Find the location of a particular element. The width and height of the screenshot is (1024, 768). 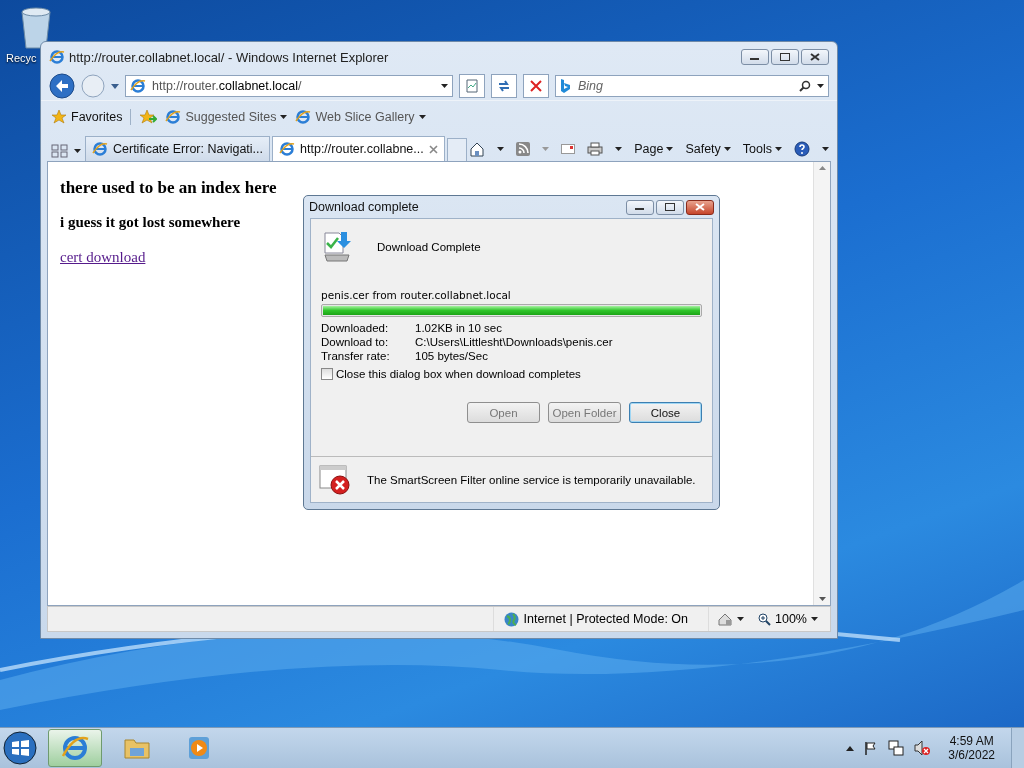

address-field: http://router.collabnet.local/ is located at coordinates (289, 86).